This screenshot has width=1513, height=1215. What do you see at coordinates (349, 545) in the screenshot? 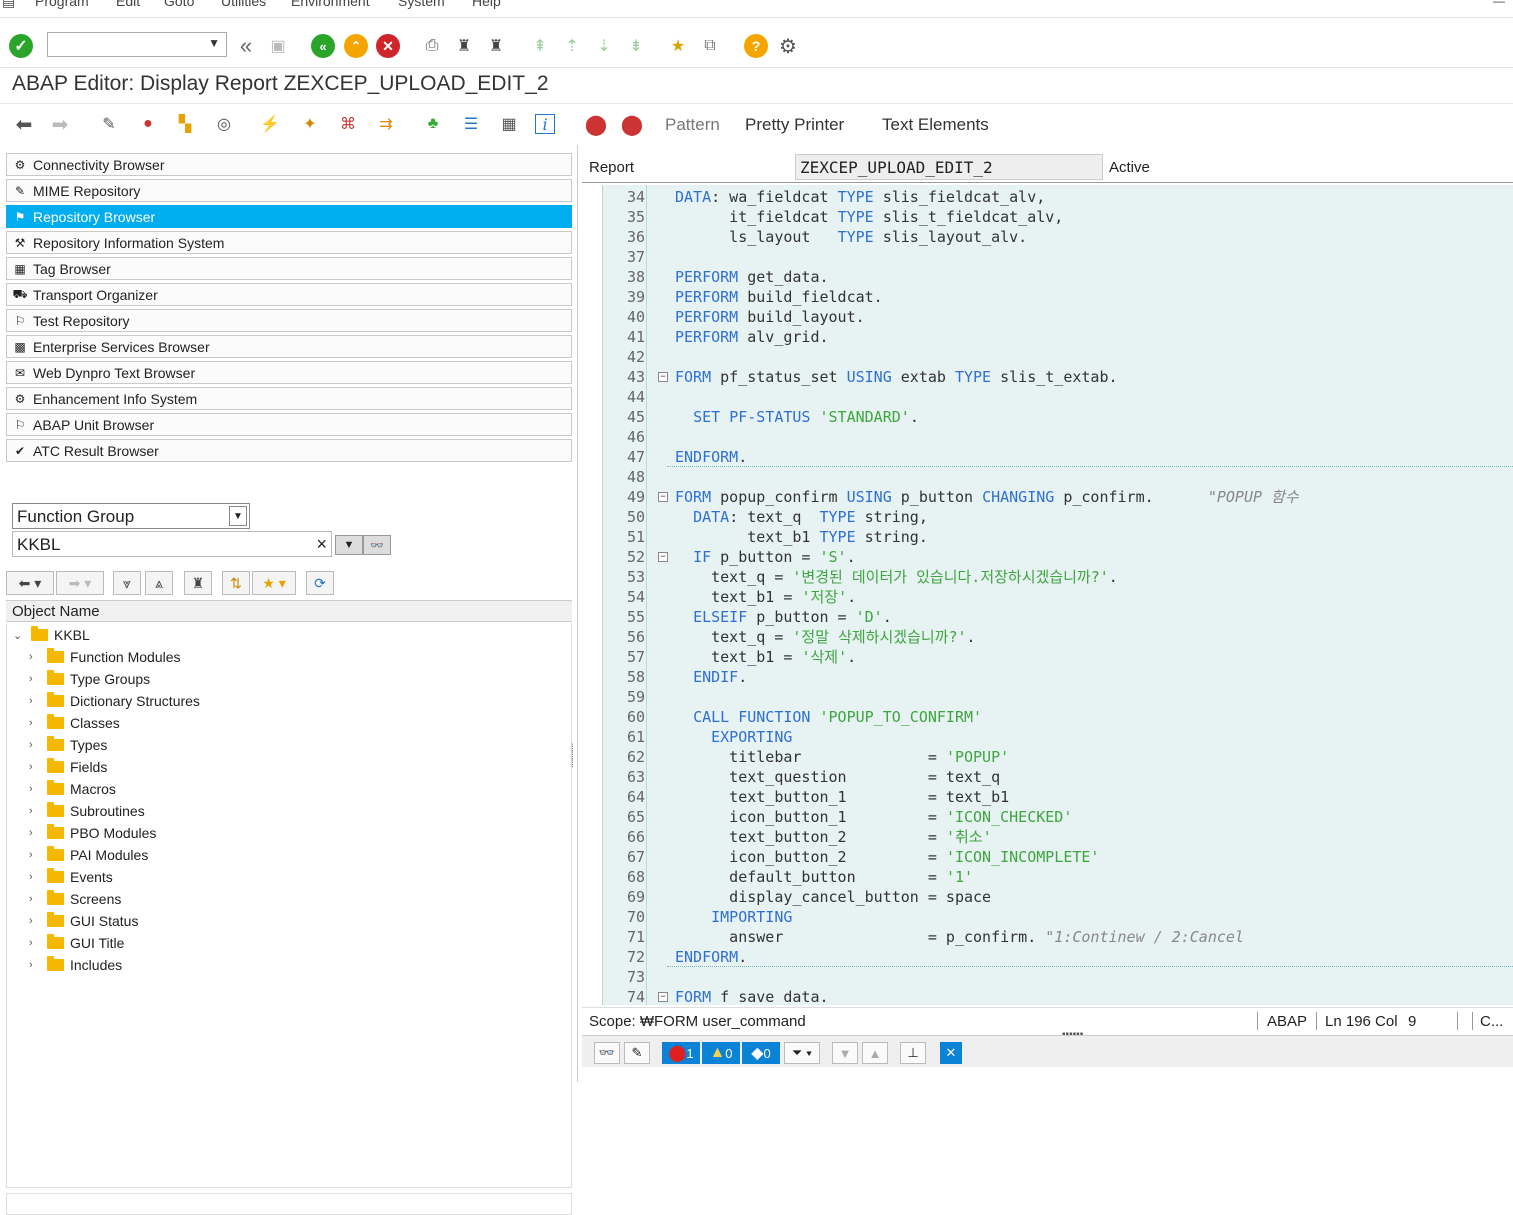
I see `dropdown-arrow-icon: ▼` at bounding box center [349, 545].